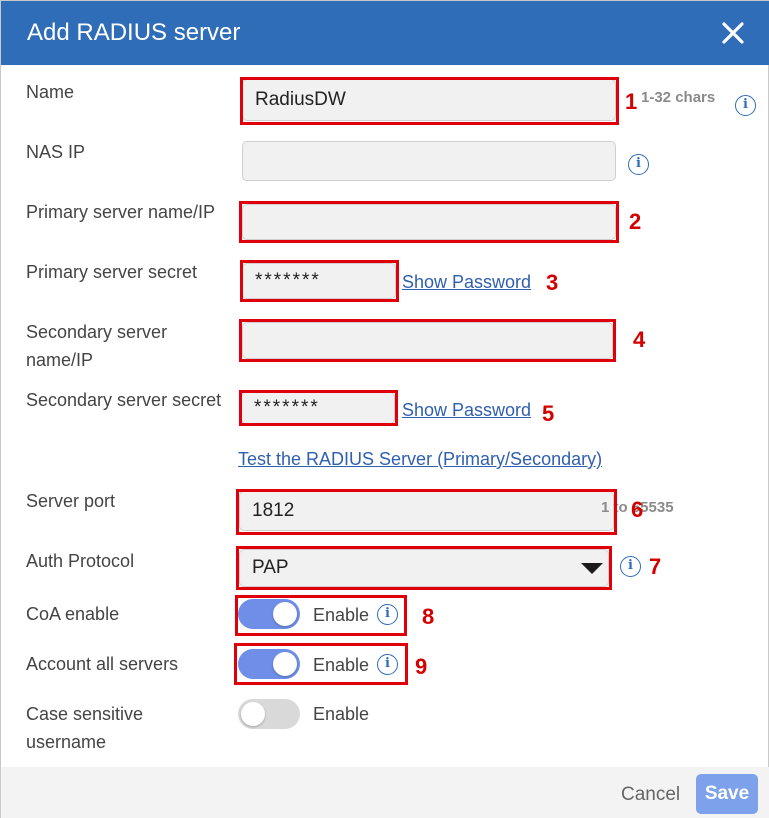 The height and width of the screenshot is (818, 769). Describe the element at coordinates (96, 346) in the screenshot. I see `secondary-server-label: Secondary server name/IP` at that location.